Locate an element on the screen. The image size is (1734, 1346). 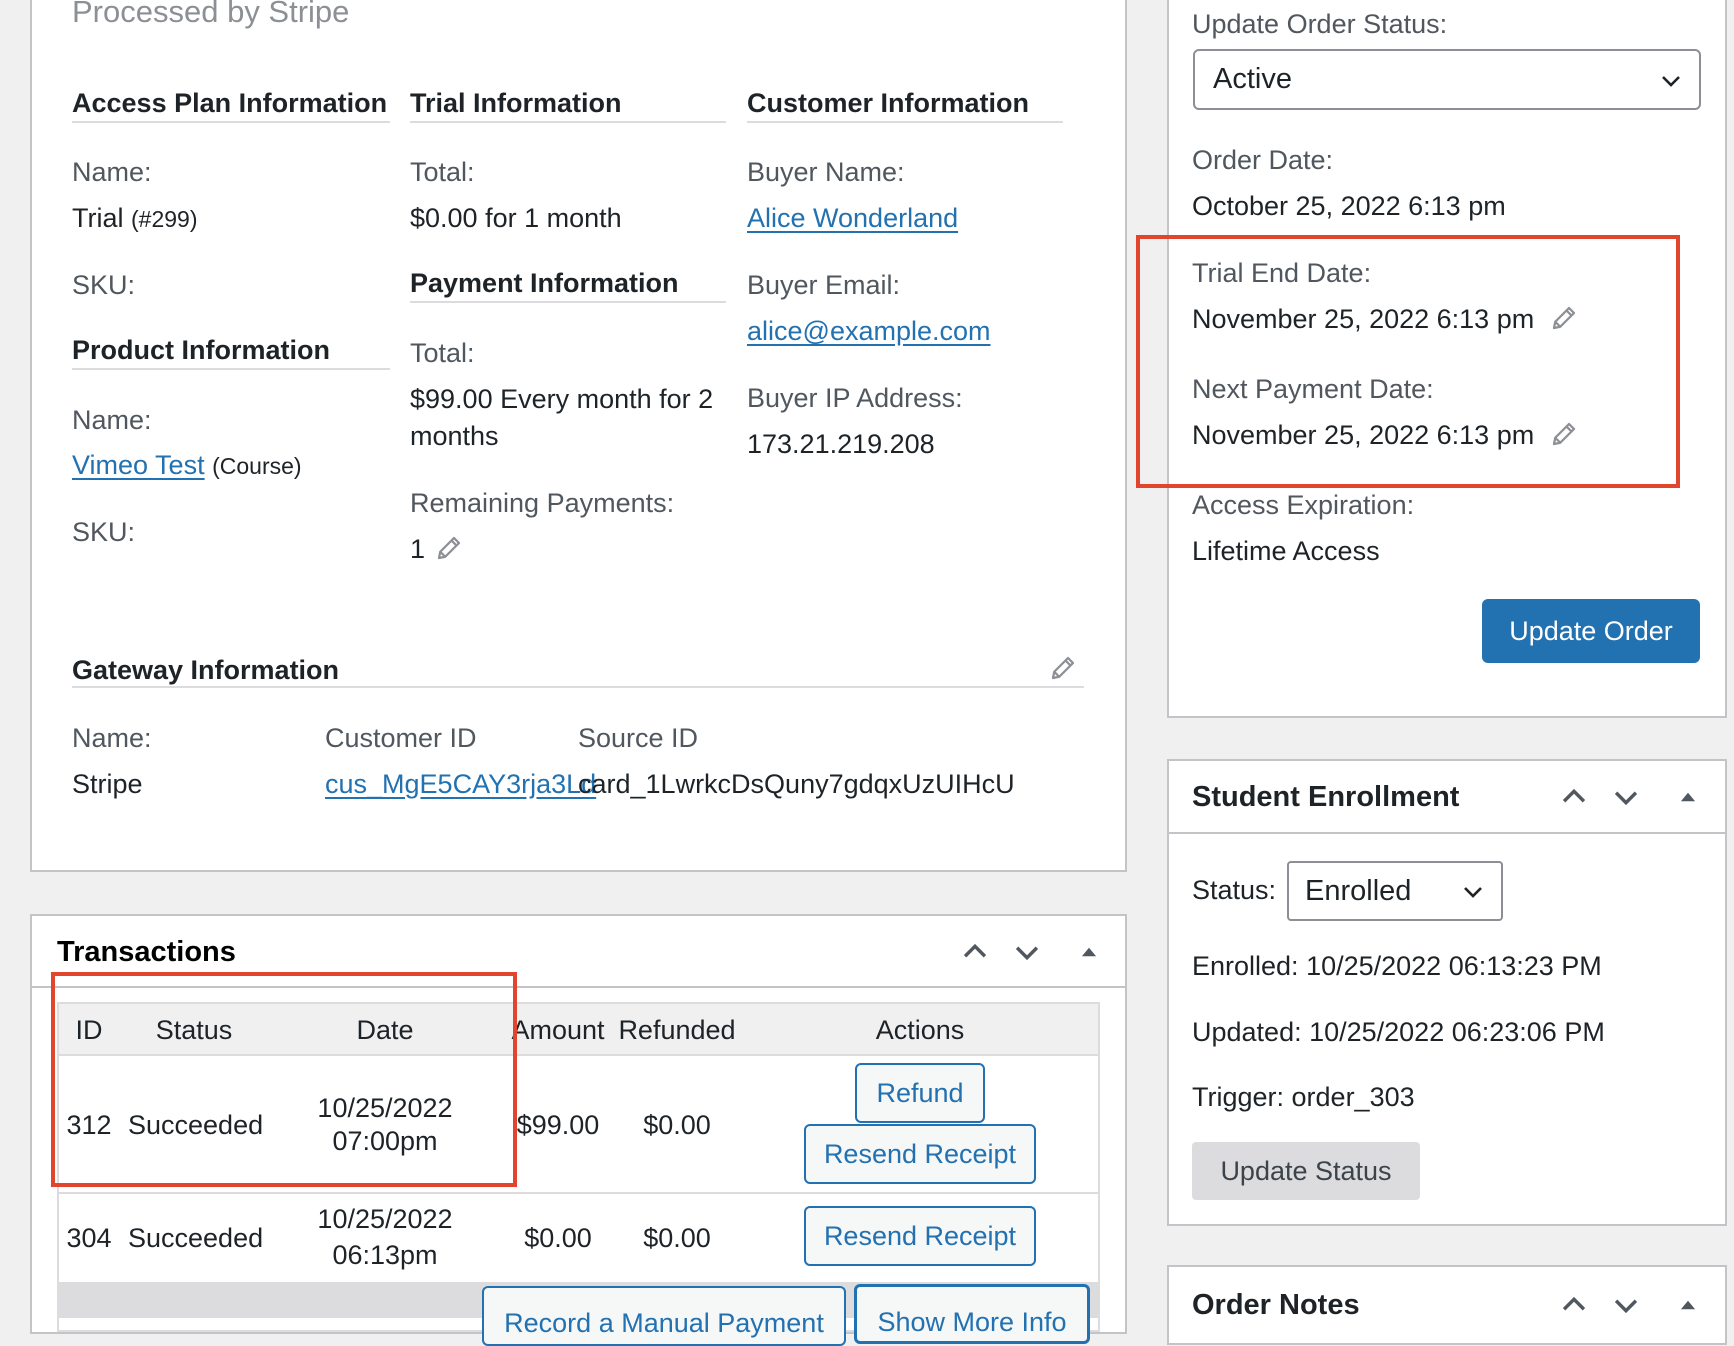
buyer-email-link: alice@example.com is located at coordinates (869, 331).